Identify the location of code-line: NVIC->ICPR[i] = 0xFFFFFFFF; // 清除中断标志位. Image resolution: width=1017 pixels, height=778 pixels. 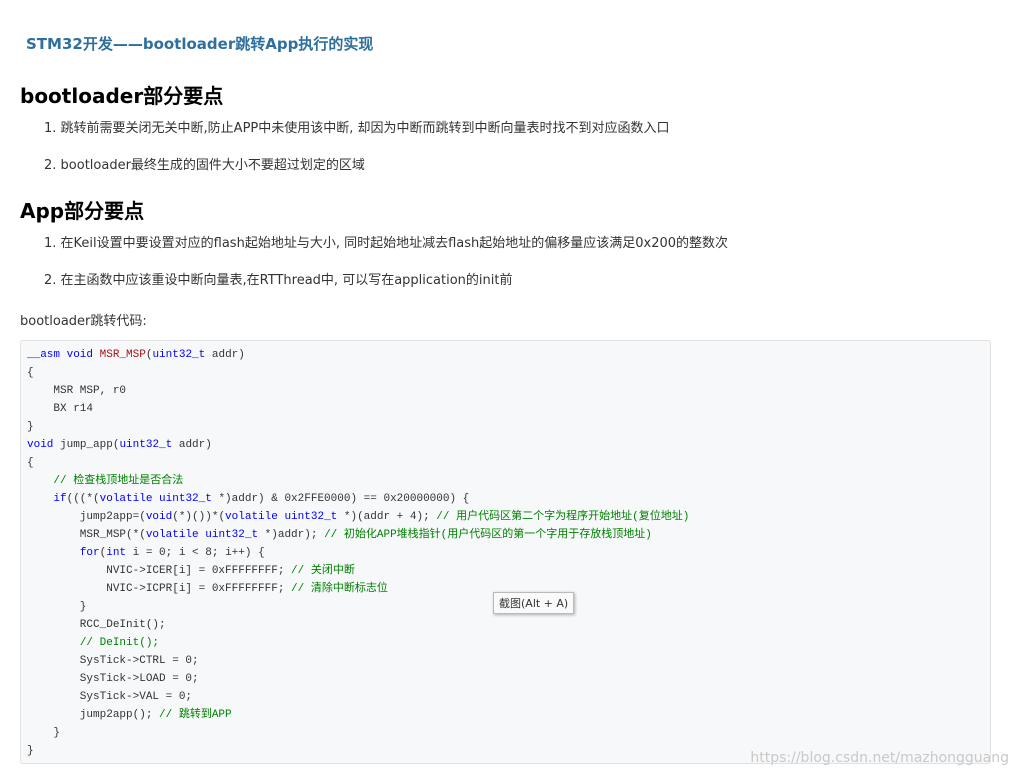
(358, 589).